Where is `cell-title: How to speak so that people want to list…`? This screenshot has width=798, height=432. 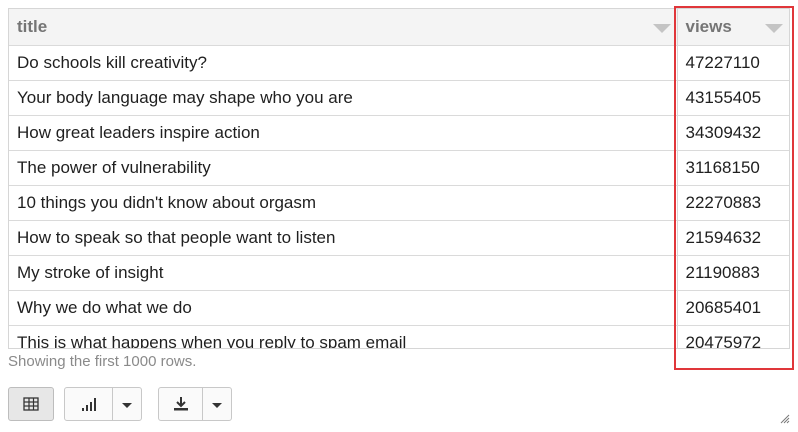
cell-title: How to speak so that people want to list… is located at coordinates (343, 238).